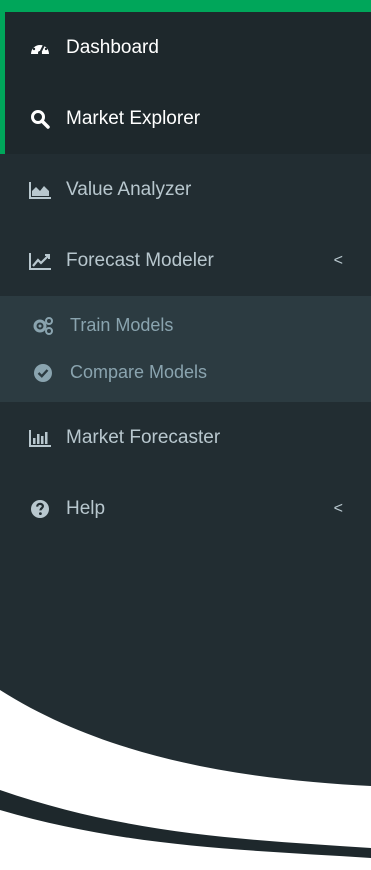  I want to click on sidebar-item-label: Market Explorer, so click(133, 118).